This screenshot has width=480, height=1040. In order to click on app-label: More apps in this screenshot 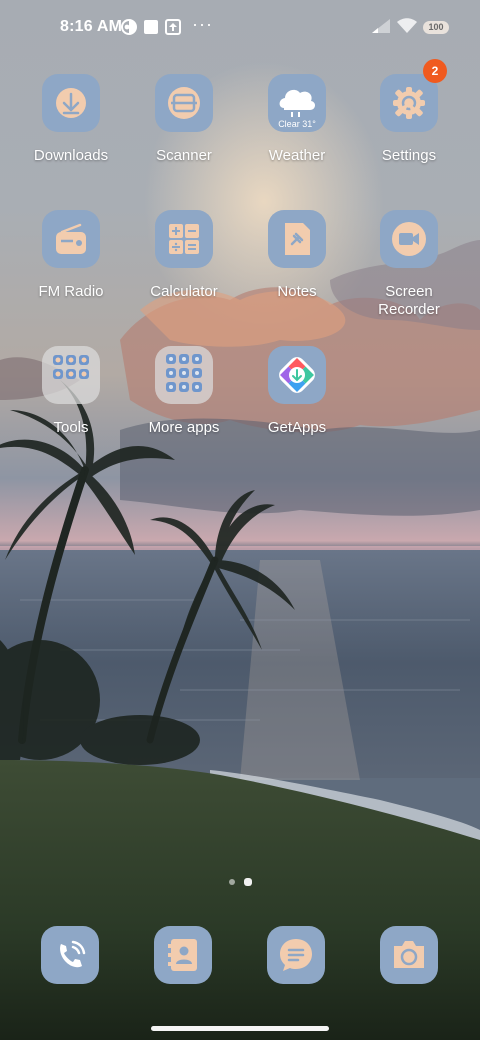, I will do `click(184, 427)`.